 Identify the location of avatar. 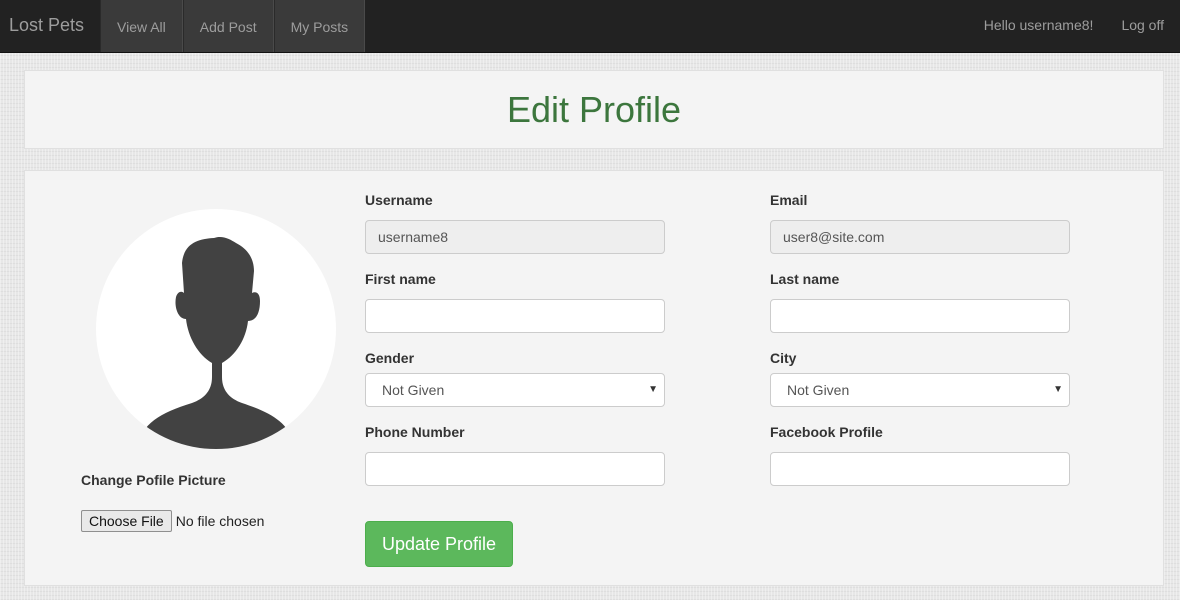
(216, 329).